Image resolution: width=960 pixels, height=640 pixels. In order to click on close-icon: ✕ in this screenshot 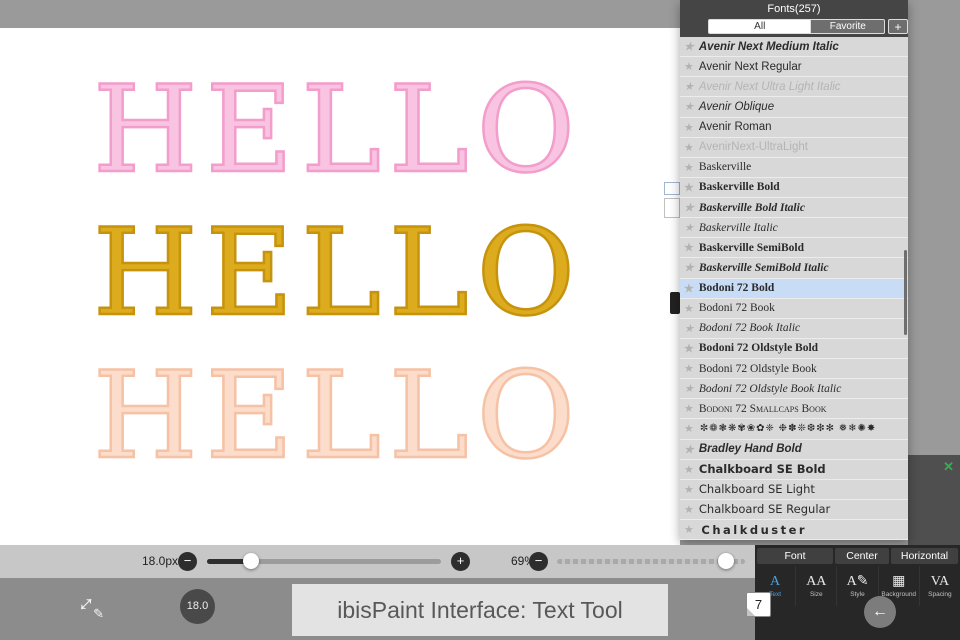, I will do `click(948, 467)`.